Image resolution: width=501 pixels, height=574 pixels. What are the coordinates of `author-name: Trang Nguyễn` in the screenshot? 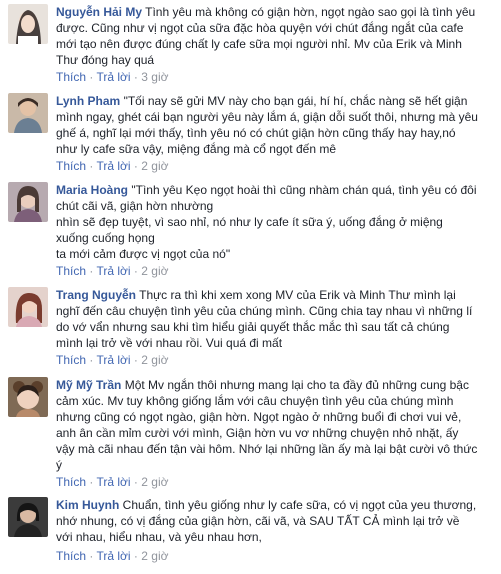 It's located at (96, 295).